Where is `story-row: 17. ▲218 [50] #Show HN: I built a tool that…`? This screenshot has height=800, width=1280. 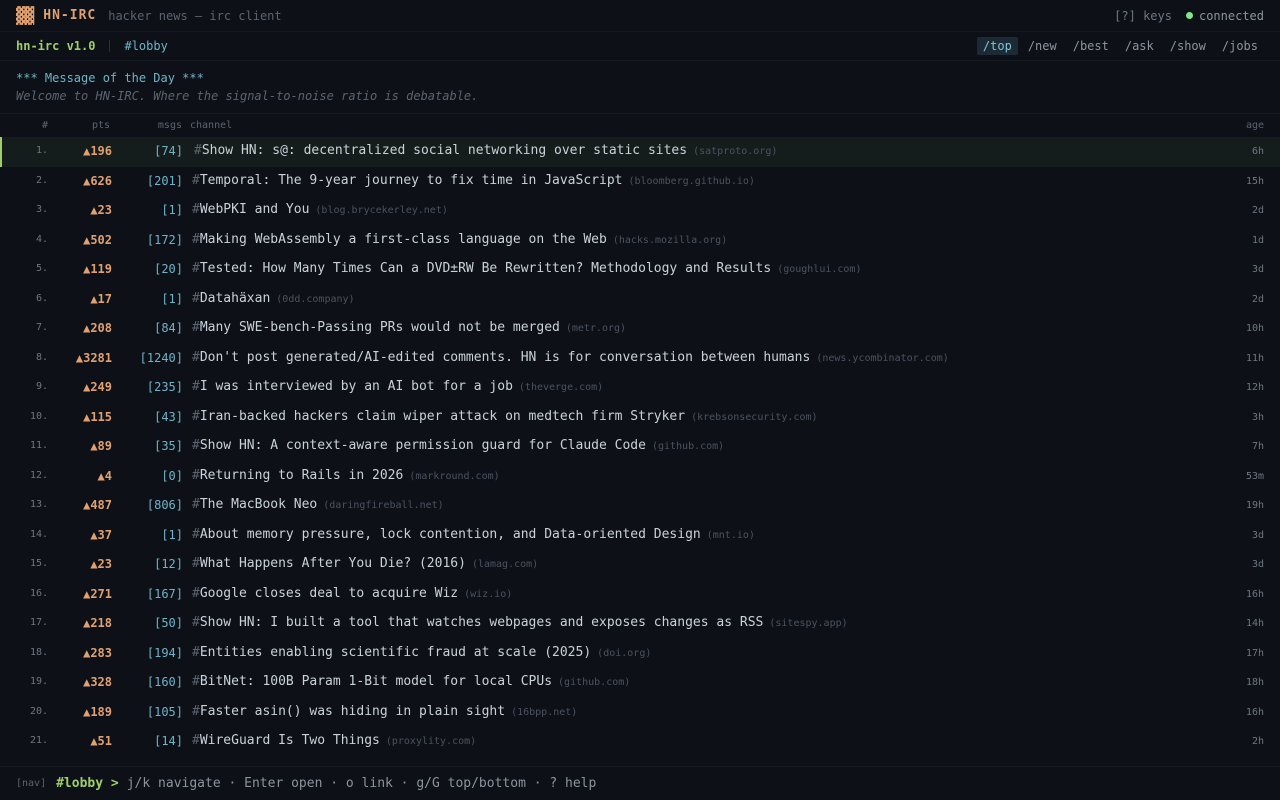 story-row: 17. ▲218 [50] #Show HN: I built a tool that… is located at coordinates (640, 624).